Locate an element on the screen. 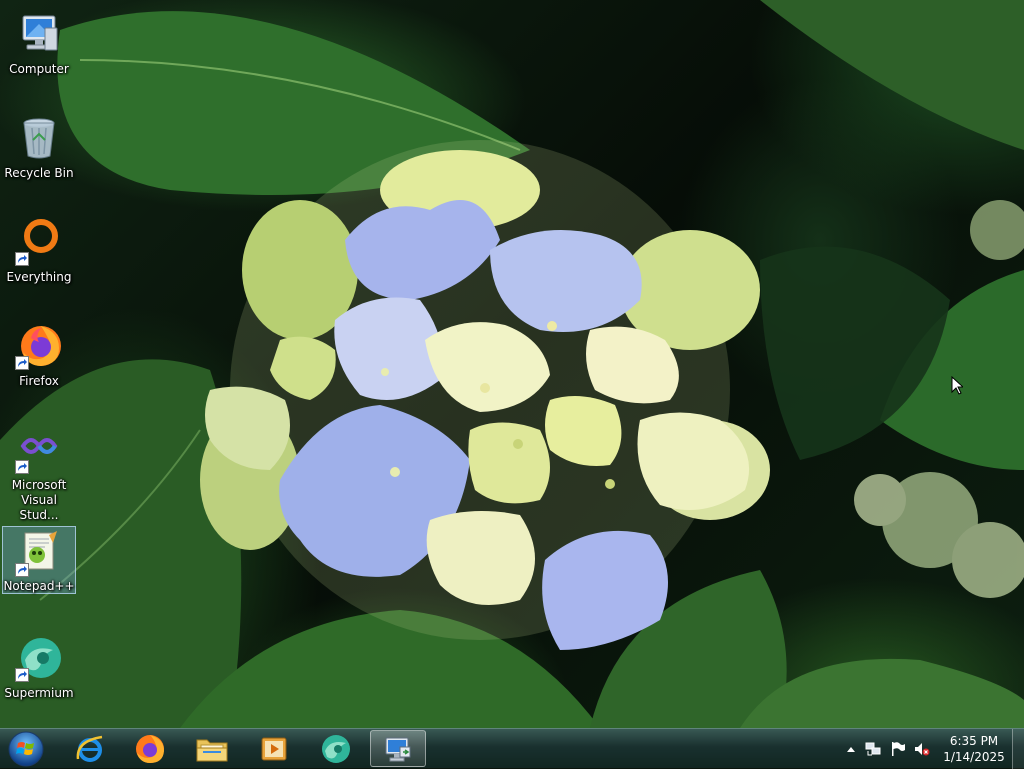 The width and height of the screenshot is (1024, 769). flag-icon is located at coordinates (898, 749).